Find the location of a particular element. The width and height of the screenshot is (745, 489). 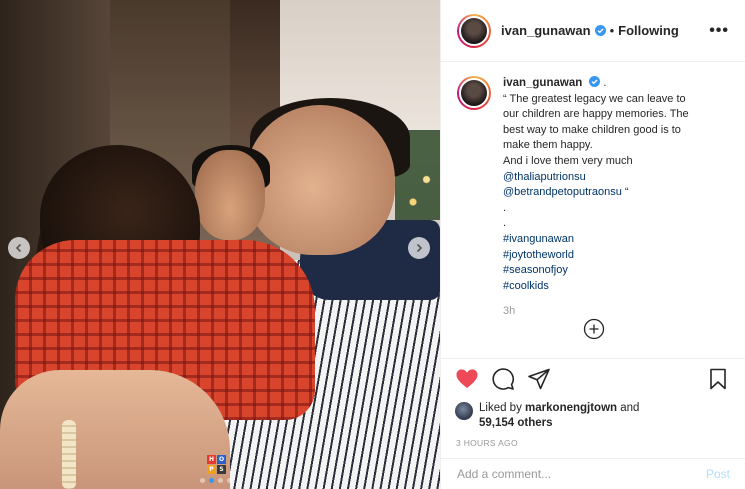

comment-bar: Post is located at coordinates (593, 473).